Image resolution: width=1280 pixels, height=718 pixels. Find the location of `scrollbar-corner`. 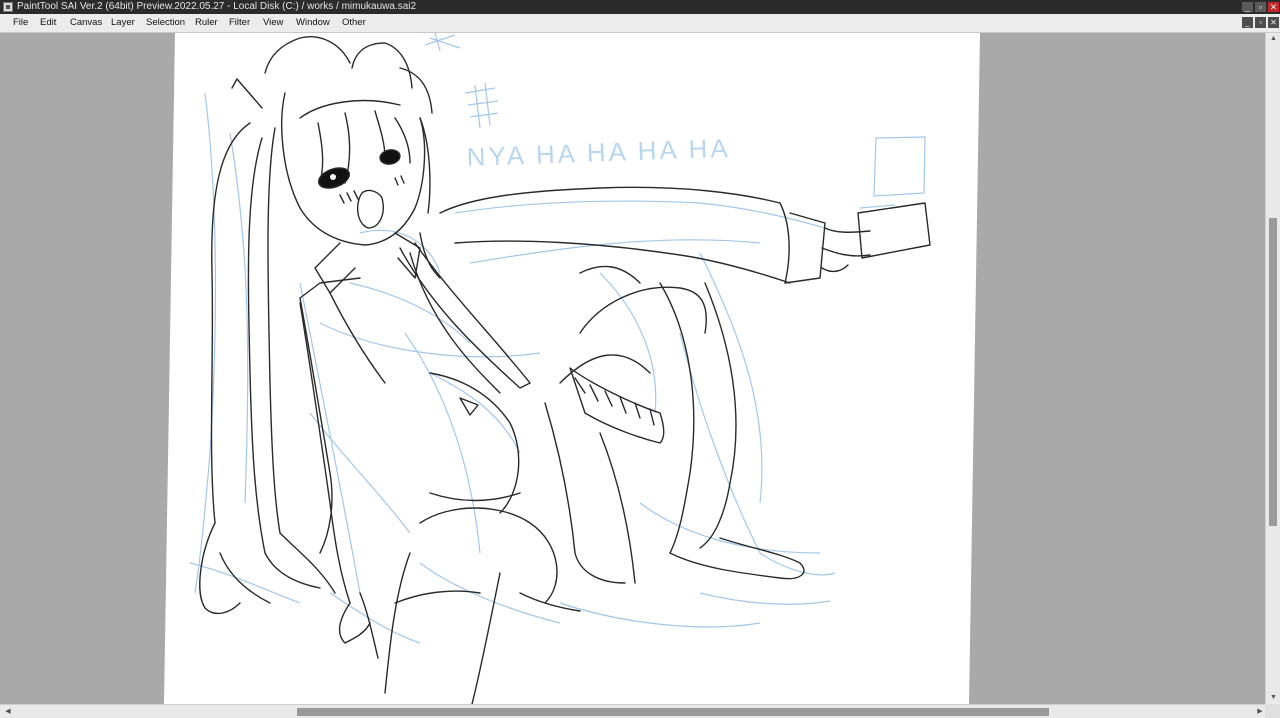

scrollbar-corner is located at coordinates (1272, 711).